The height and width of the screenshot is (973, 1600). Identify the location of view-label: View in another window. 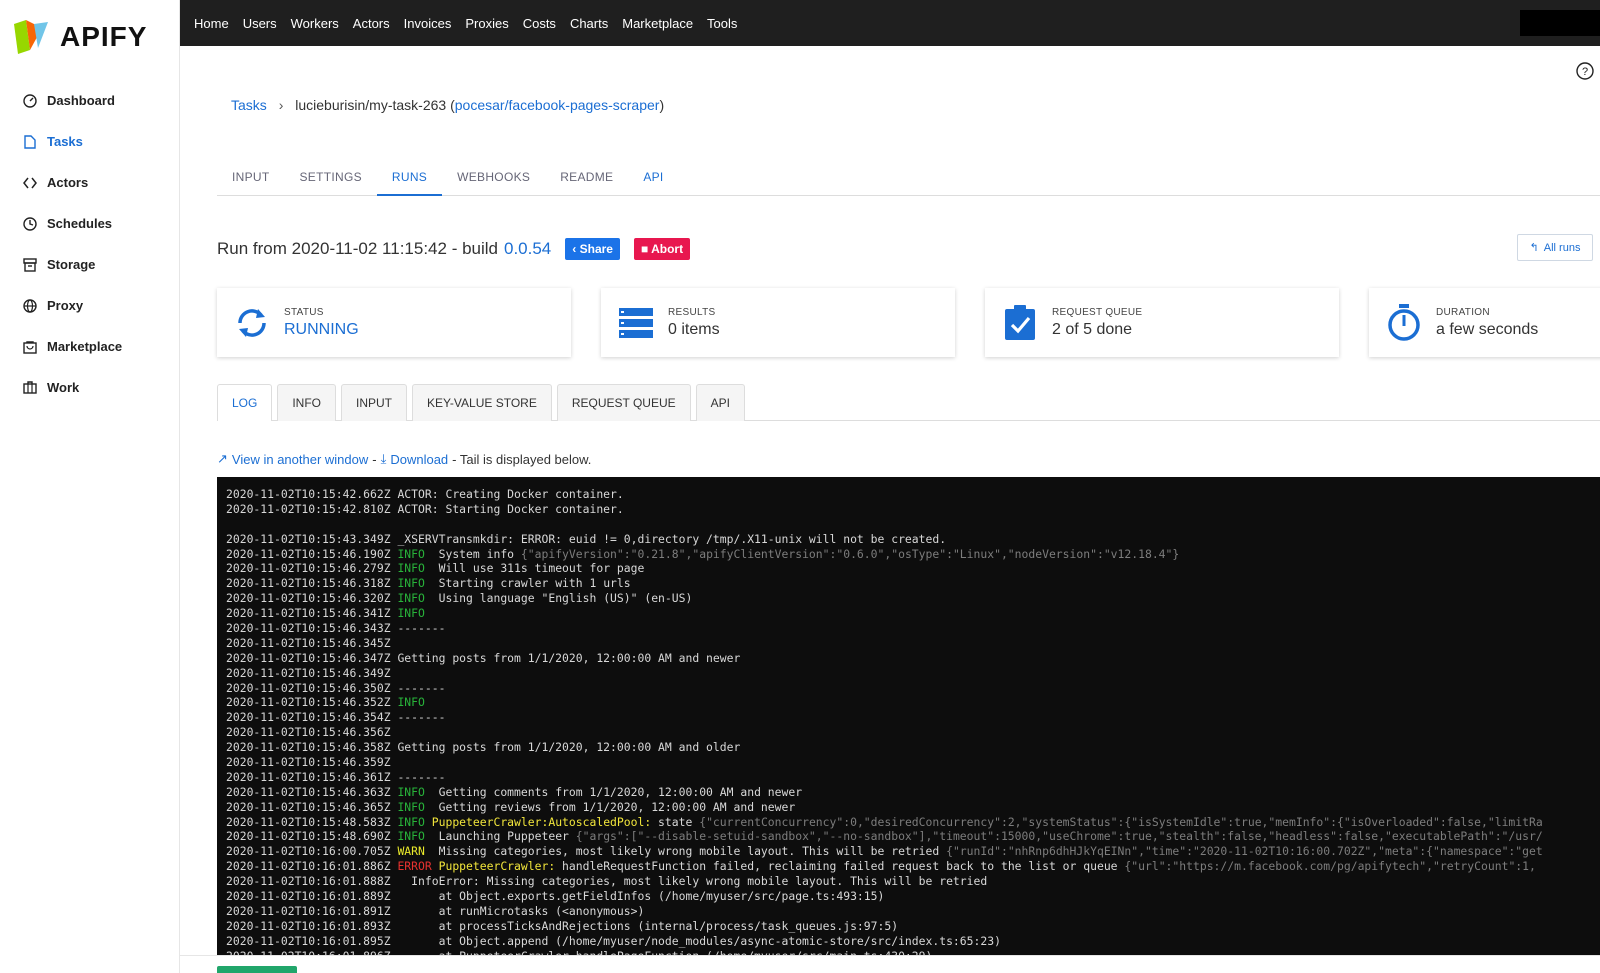
(300, 459).